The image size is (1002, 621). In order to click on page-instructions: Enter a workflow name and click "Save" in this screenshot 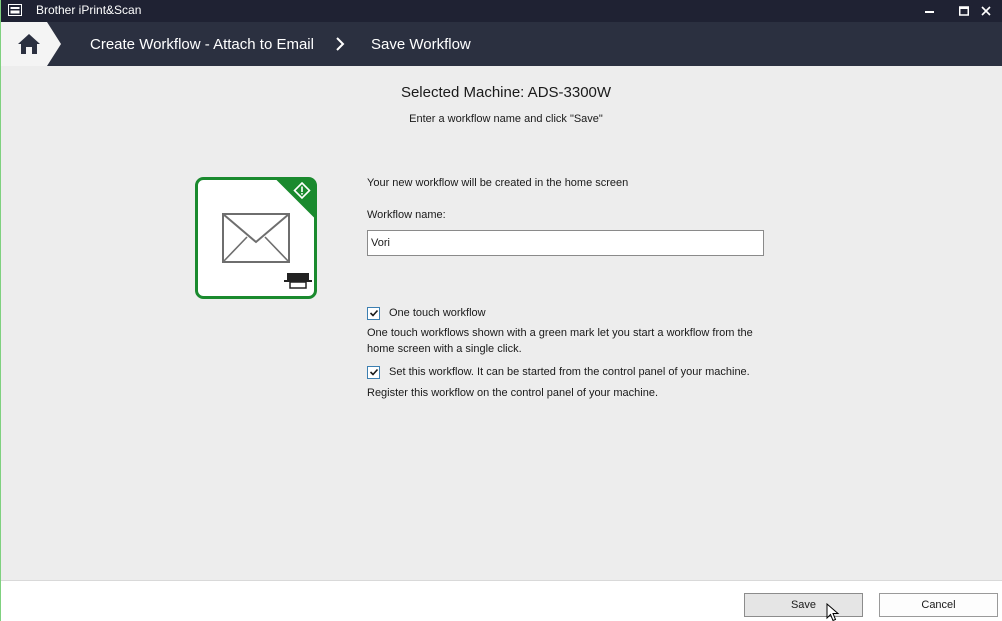, I will do `click(501, 119)`.